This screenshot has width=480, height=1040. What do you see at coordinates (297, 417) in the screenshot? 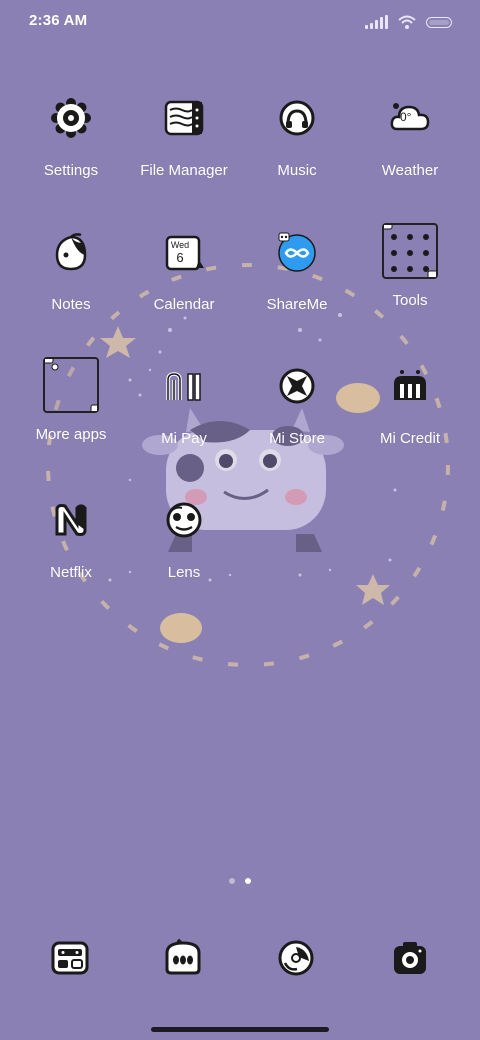
I see `app-mi-store: Mi Store` at bounding box center [297, 417].